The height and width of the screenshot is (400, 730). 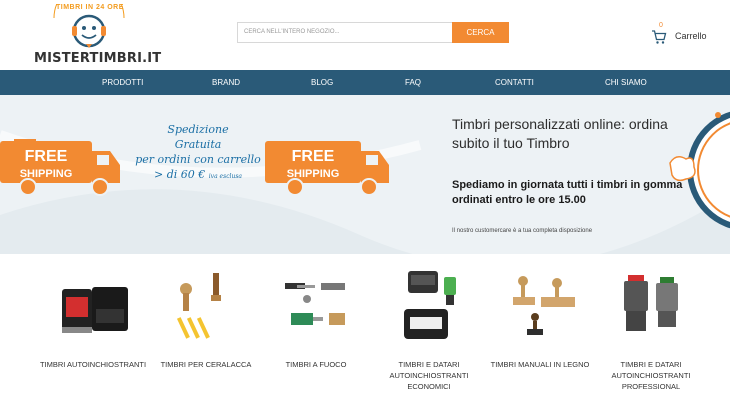 I want to click on nav-item-faq: FAQ, so click(x=413, y=82).